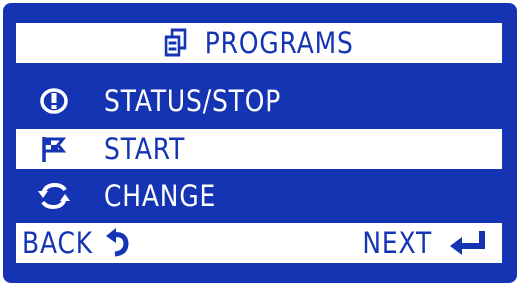 The image size is (523, 287). I want to click on menu-item-start: START, so click(259, 149).